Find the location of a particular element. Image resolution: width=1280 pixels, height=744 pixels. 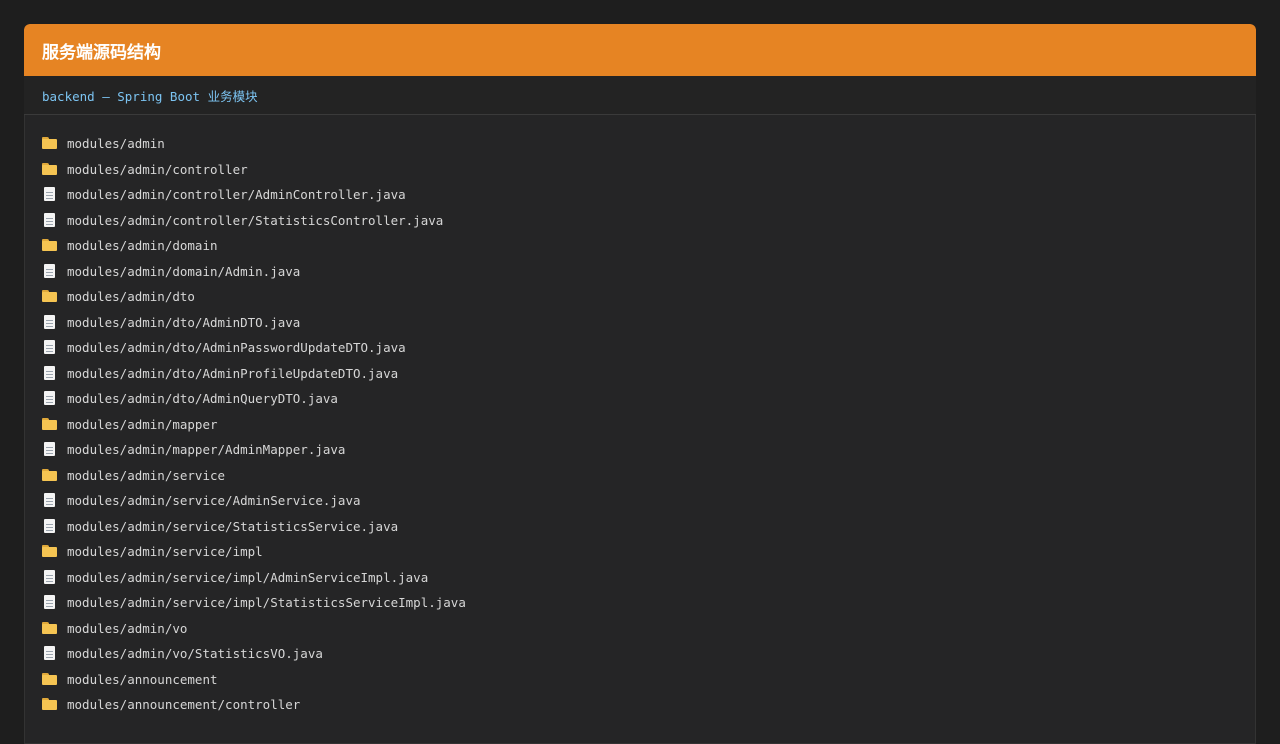

tree-file-row: modules/admin/vo/StatisticsVO.java is located at coordinates (649, 654).